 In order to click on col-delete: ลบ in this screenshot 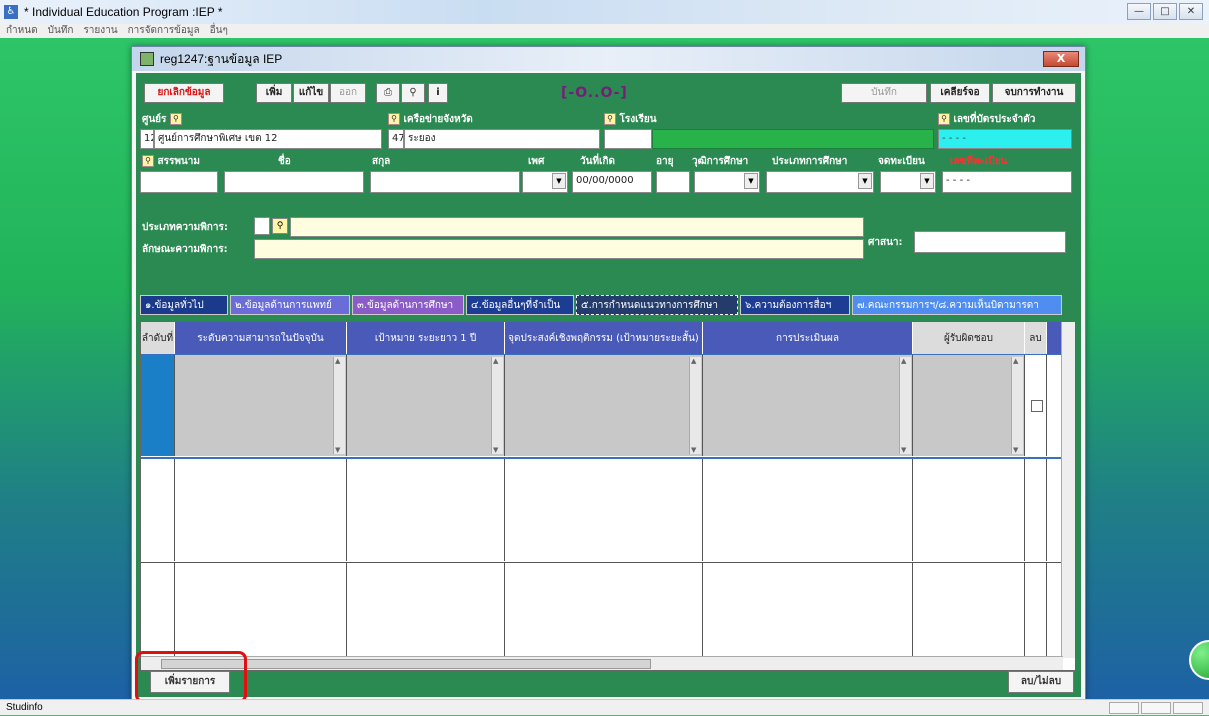, I will do `click(1036, 338)`.